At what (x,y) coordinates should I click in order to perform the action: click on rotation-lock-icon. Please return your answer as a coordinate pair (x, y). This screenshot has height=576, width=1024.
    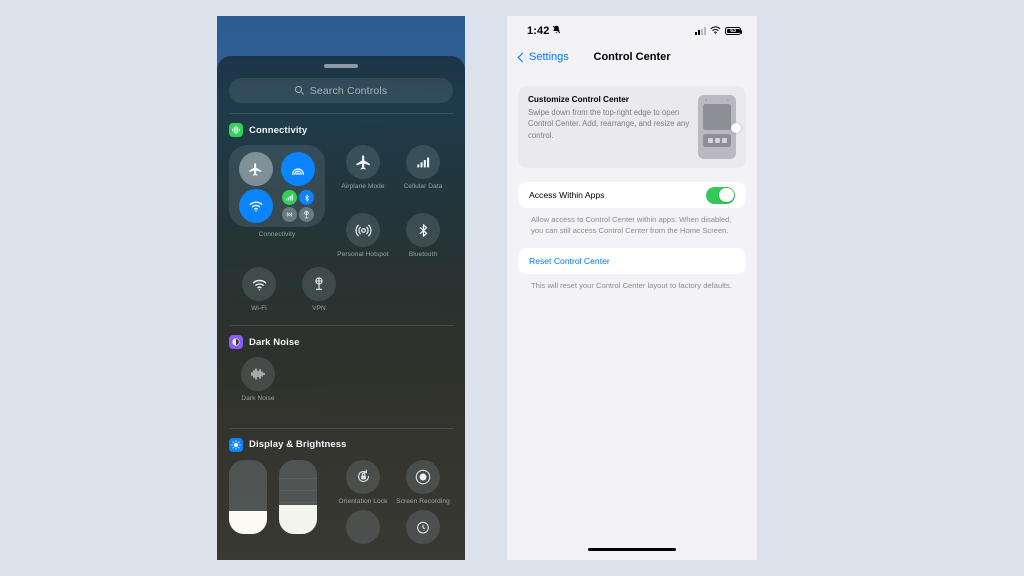
    Looking at the image, I should click on (363, 476).